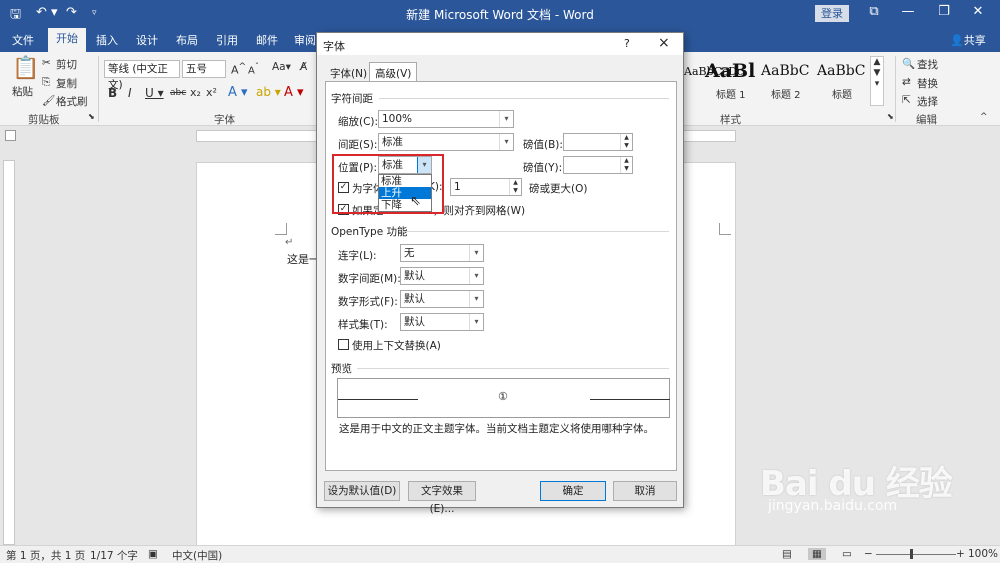 The height and width of the screenshot is (563, 1000). What do you see at coordinates (842, 95) in the screenshot?
I see `style-label-title: 标题` at bounding box center [842, 95].